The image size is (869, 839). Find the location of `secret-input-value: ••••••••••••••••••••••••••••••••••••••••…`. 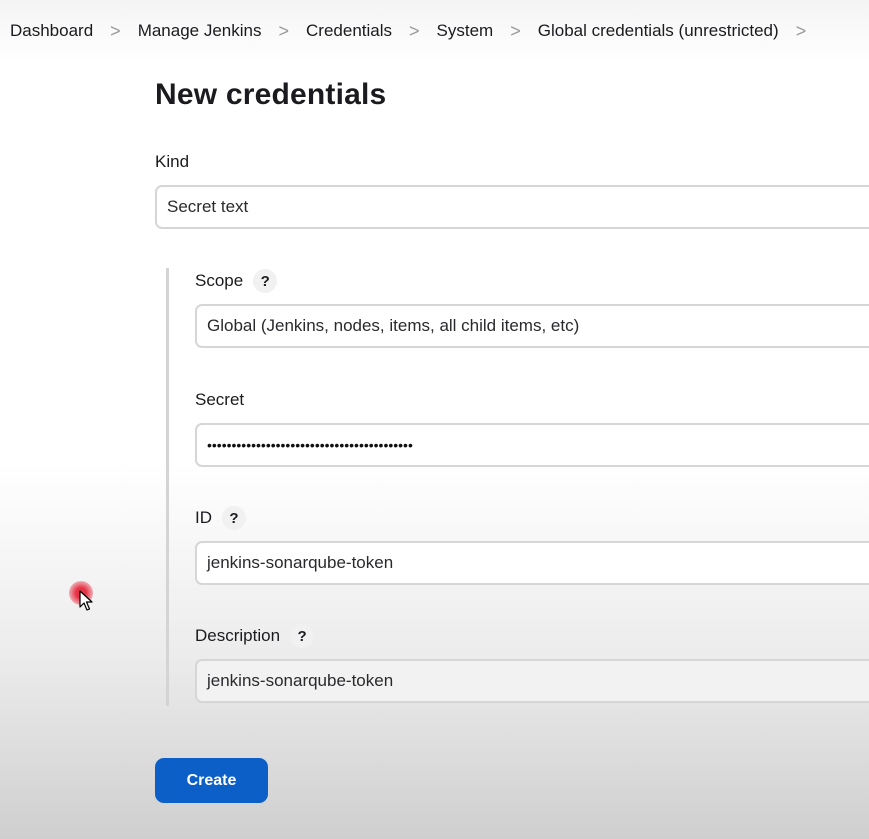

secret-input-value: ••••••••••••••••••••••••••••••••••••••••… is located at coordinates (310, 445).